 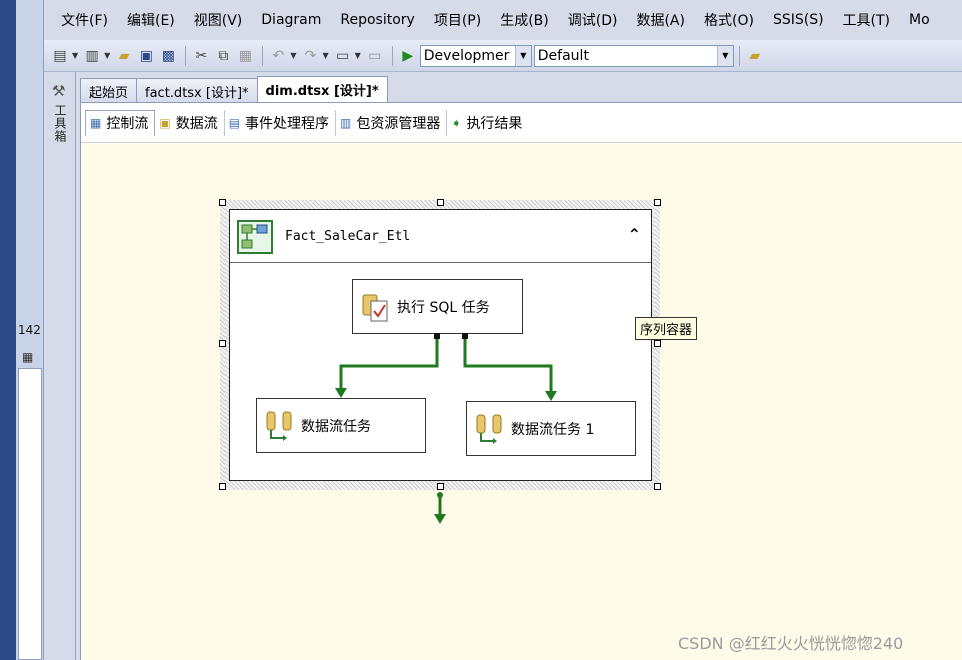 I want to click on menu-build: 生成(B), so click(x=524, y=20).